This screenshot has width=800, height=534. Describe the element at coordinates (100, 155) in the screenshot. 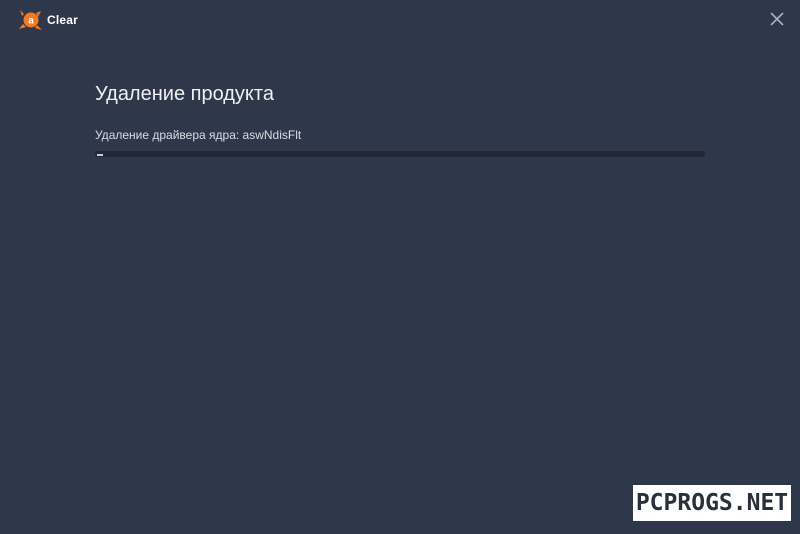

I see `progress-bar-fill` at that location.